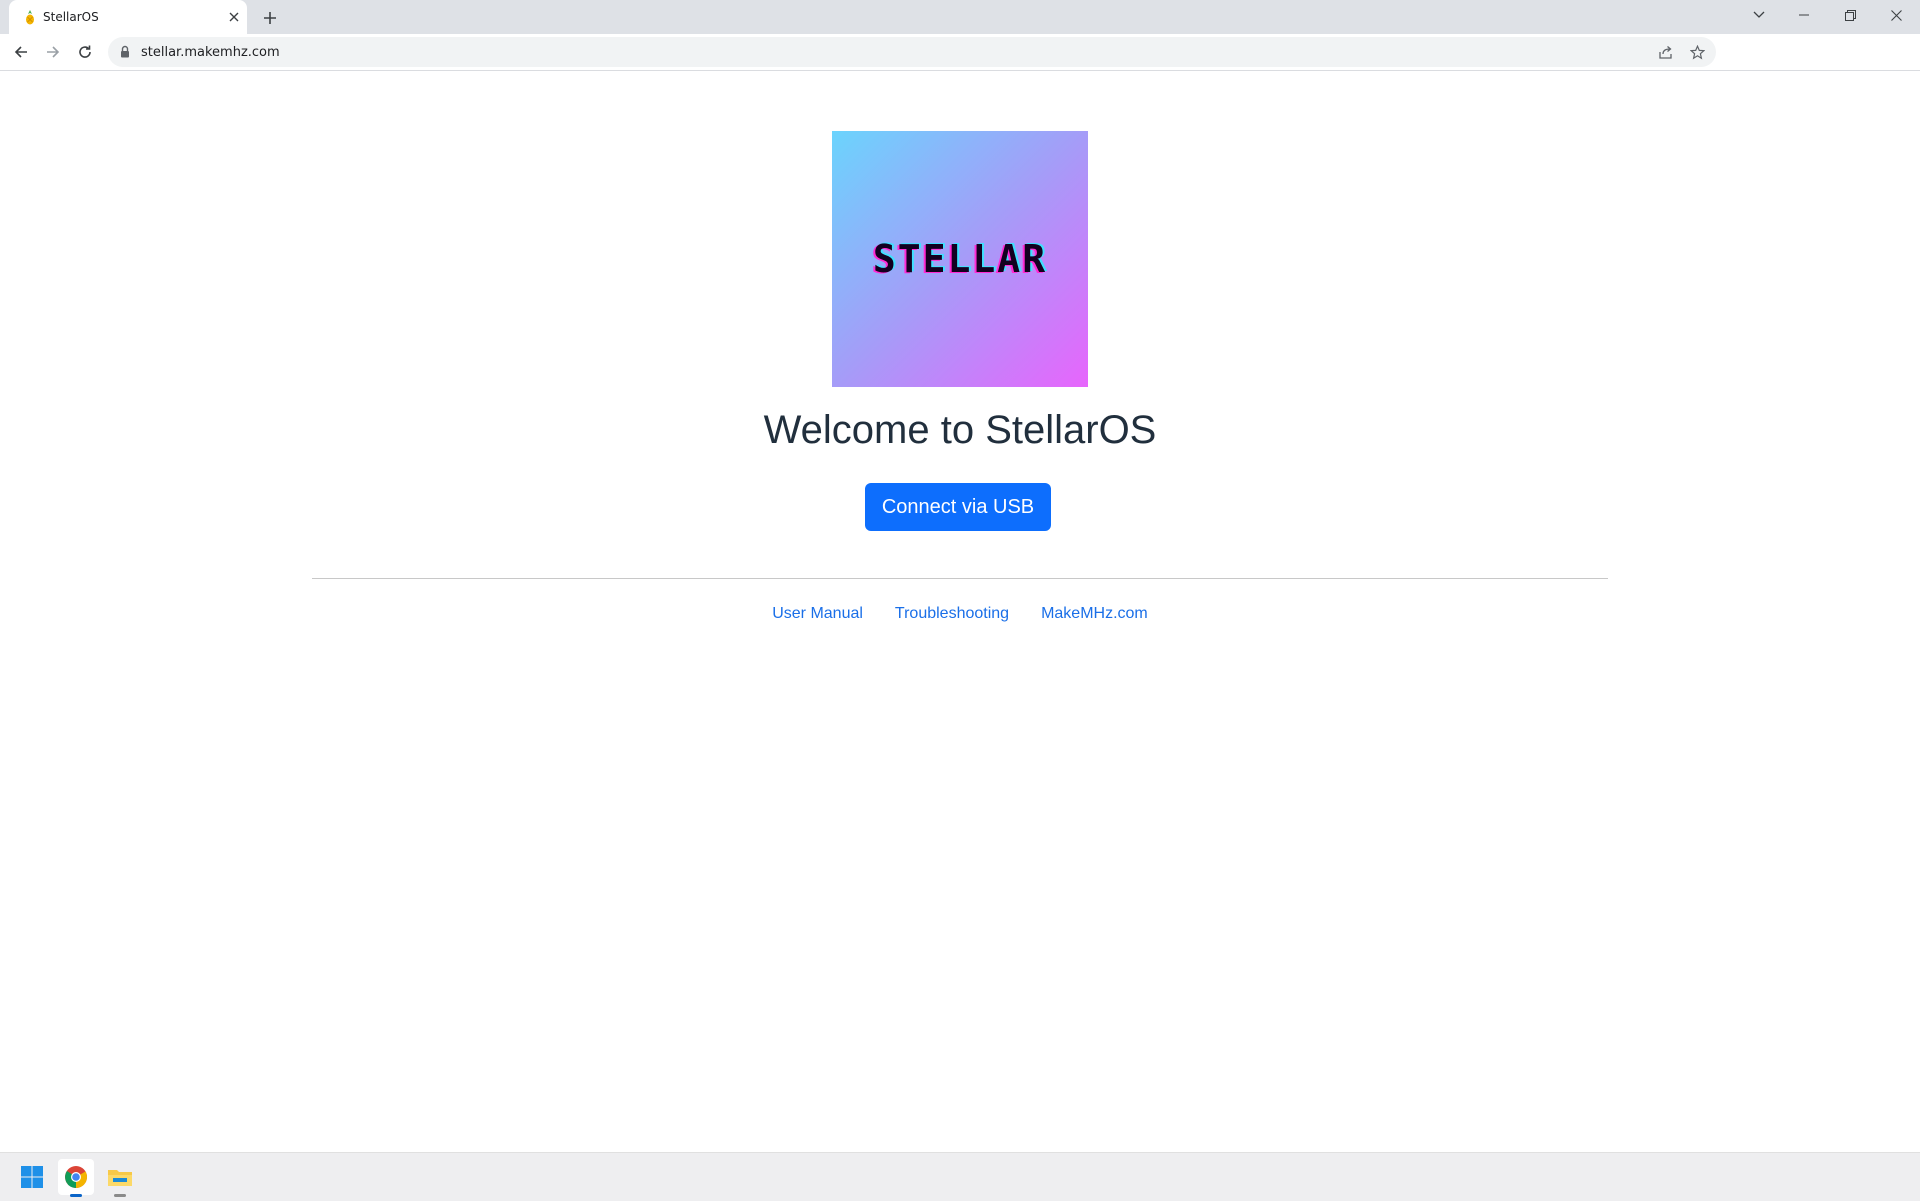  I want to click on tab-close-icon, so click(234, 17).